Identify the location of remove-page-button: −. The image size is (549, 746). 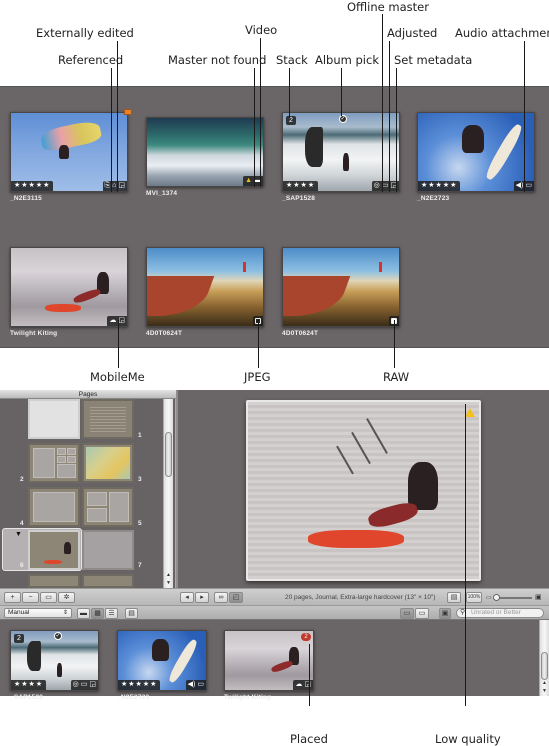
(30, 597).